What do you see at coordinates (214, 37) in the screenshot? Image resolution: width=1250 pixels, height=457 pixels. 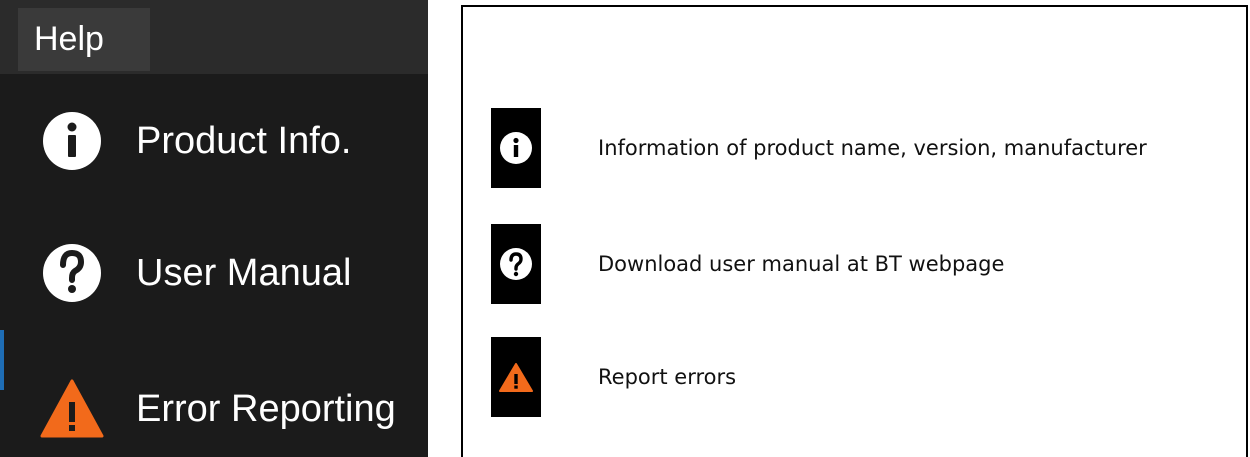 I see `menu-bar: Help` at bounding box center [214, 37].